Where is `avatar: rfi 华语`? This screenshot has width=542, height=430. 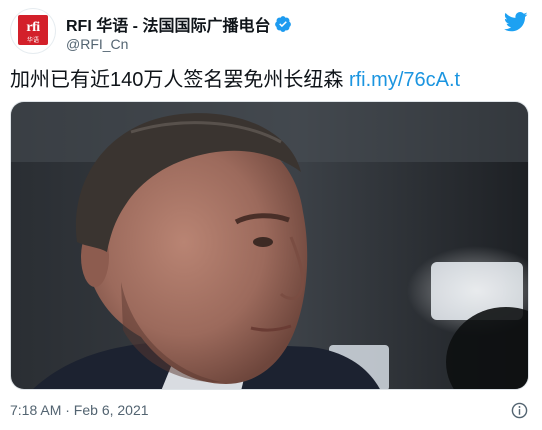 avatar: rfi 华语 is located at coordinates (33, 31).